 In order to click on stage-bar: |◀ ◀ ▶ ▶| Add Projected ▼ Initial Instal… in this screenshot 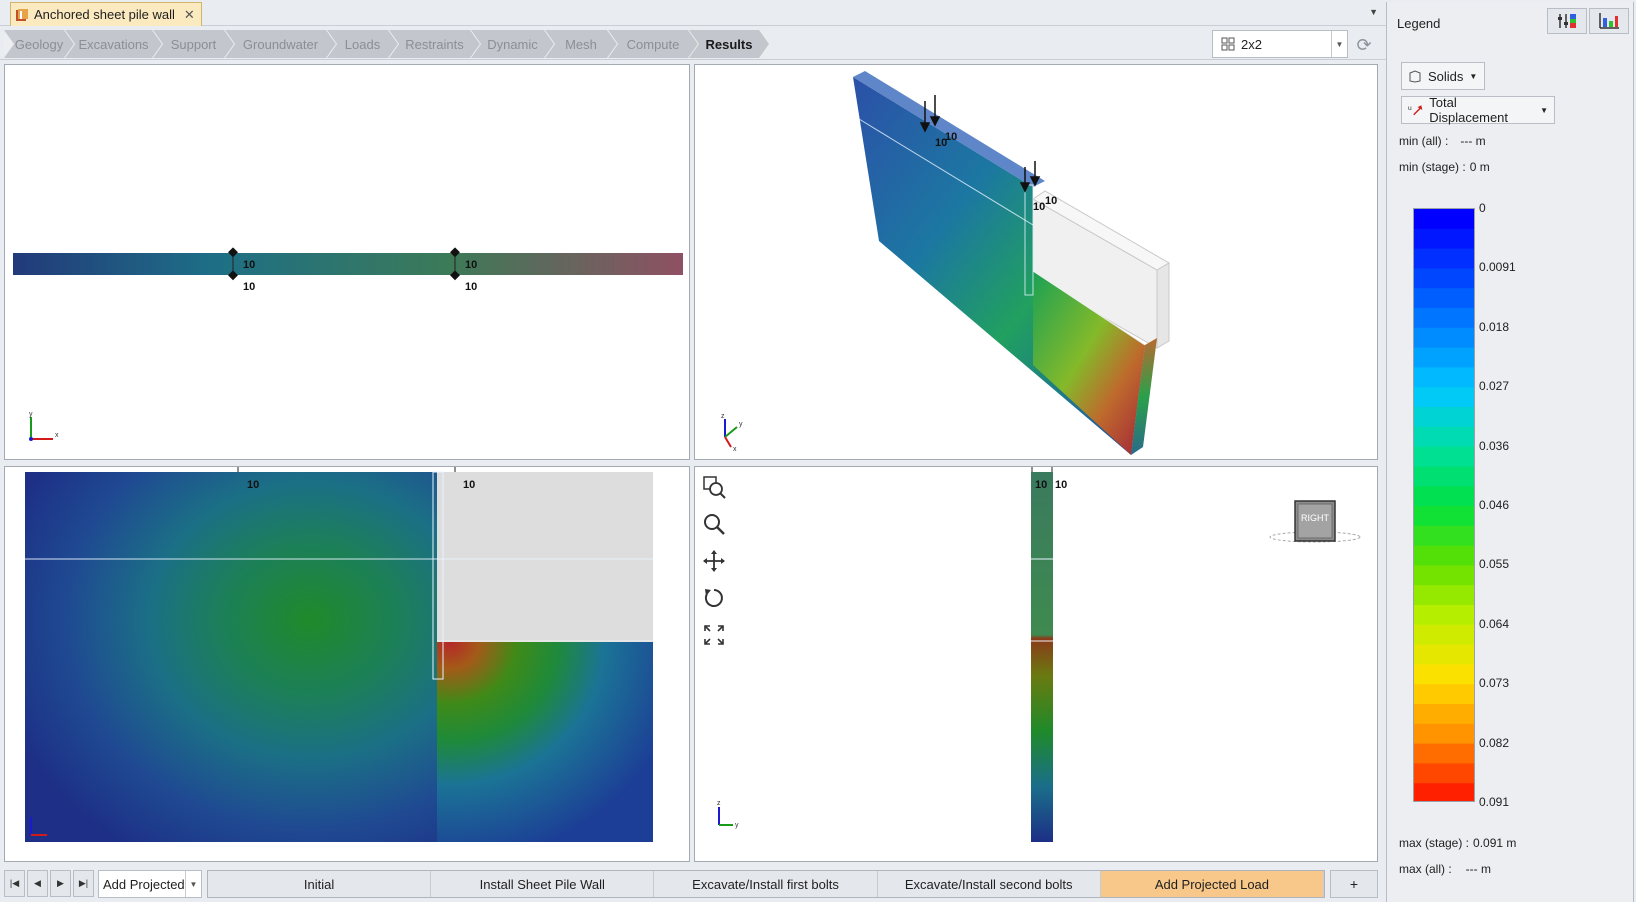, I will do `click(693, 884)`.